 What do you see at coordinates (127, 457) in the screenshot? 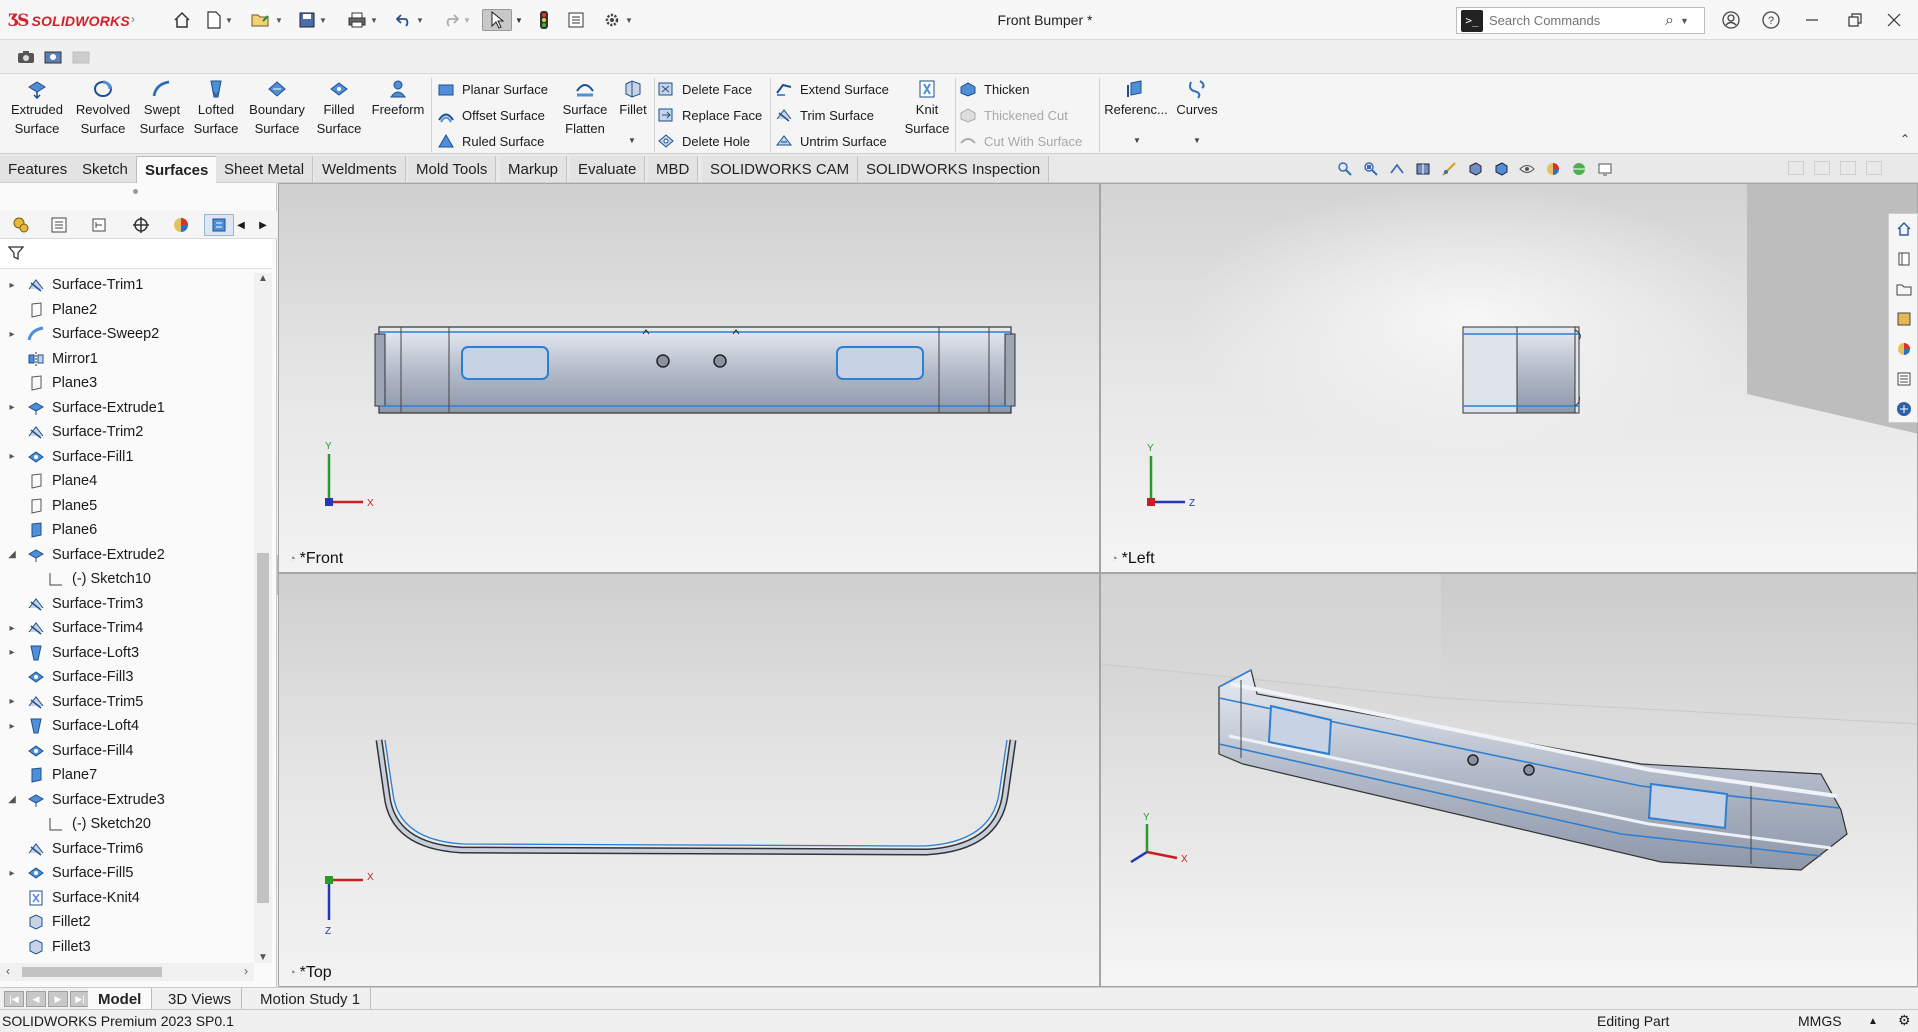
I see `tree-item: ▸ Surface-Fill1` at bounding box center [127, 457].